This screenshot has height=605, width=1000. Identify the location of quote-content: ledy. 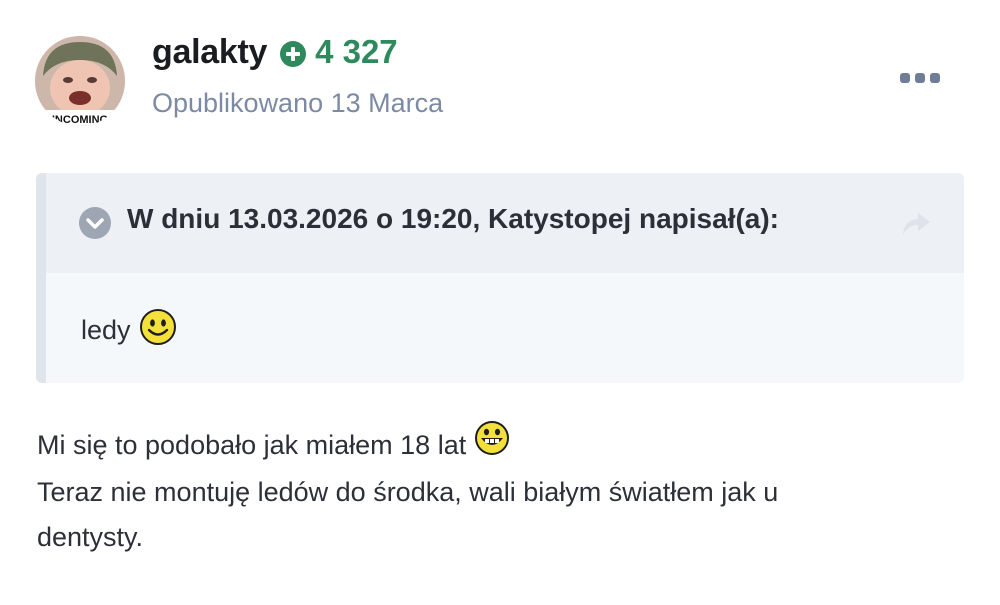
(129, 330).